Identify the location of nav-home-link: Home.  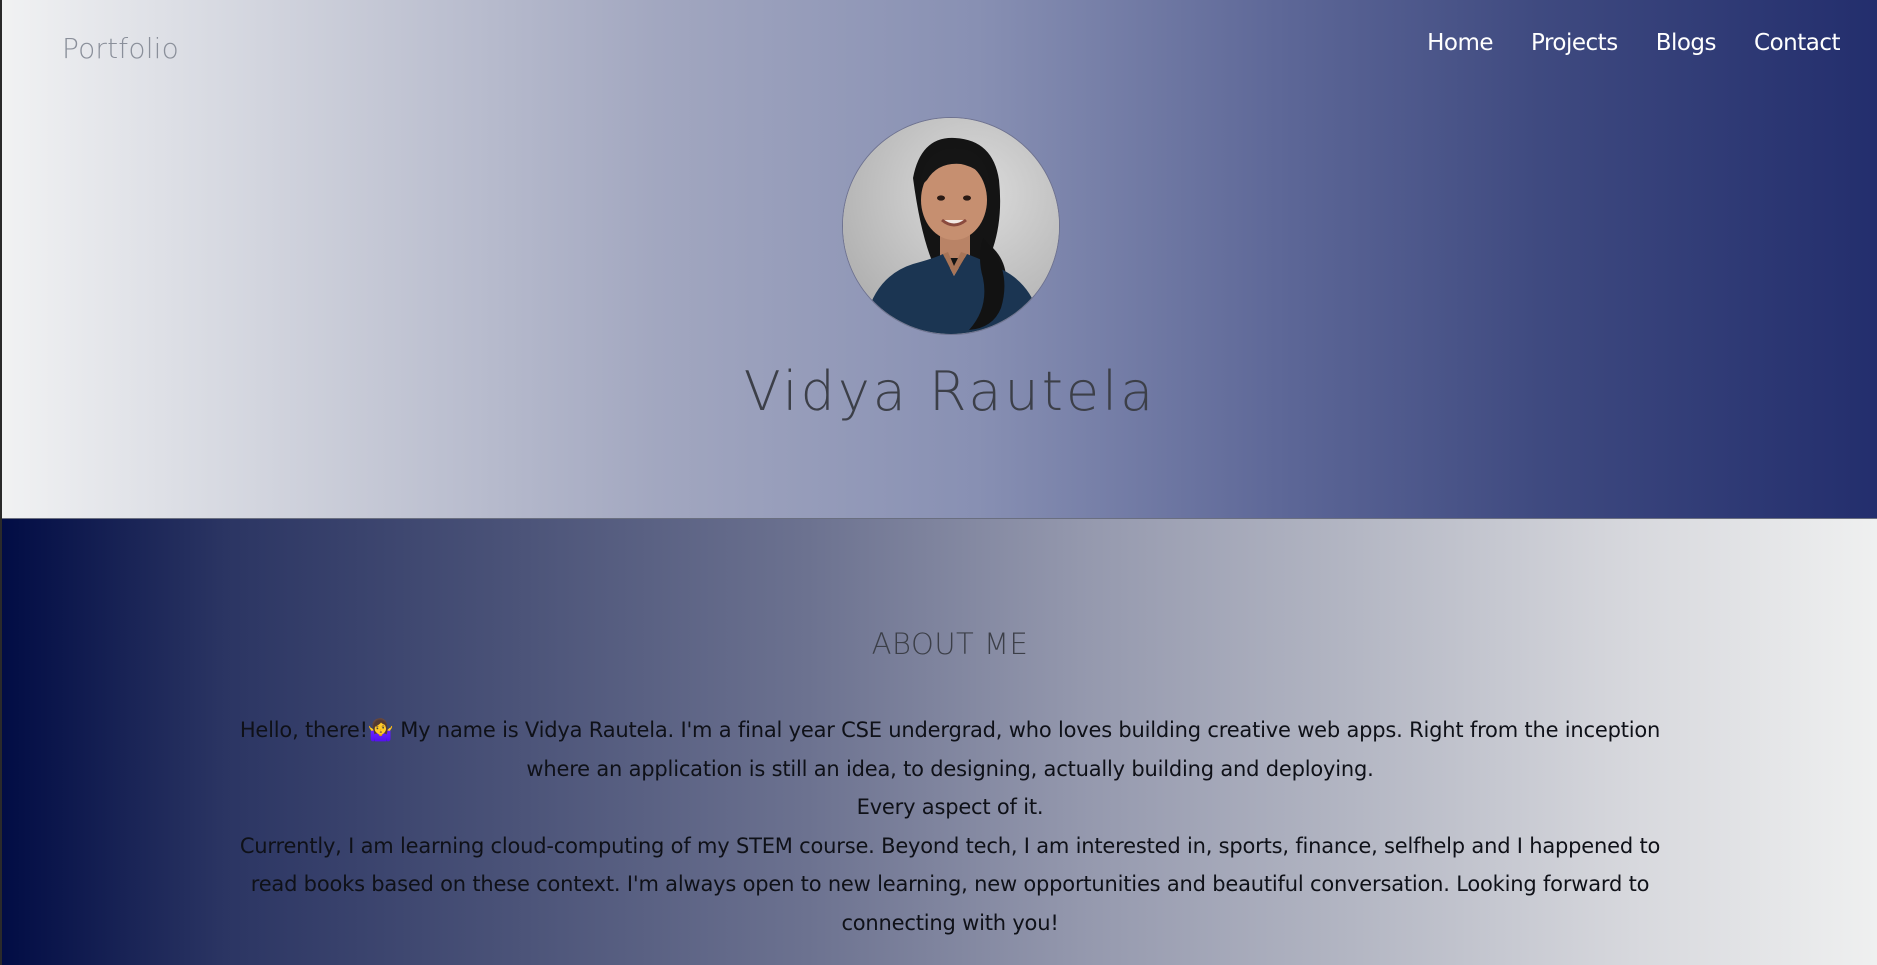
(1460, 43).